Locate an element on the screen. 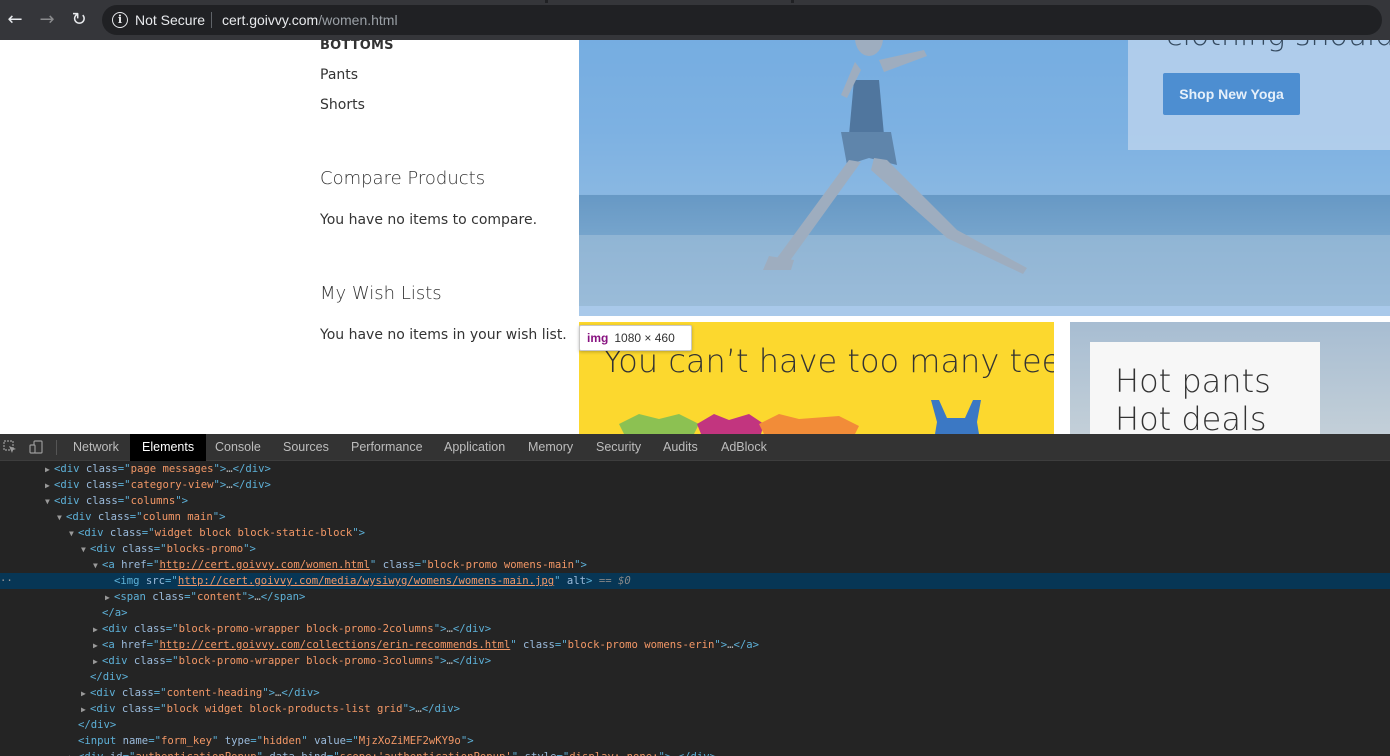 The width and height of the screenshot is (1390, 756). tag-end: > is located at coordinates (222, 517).